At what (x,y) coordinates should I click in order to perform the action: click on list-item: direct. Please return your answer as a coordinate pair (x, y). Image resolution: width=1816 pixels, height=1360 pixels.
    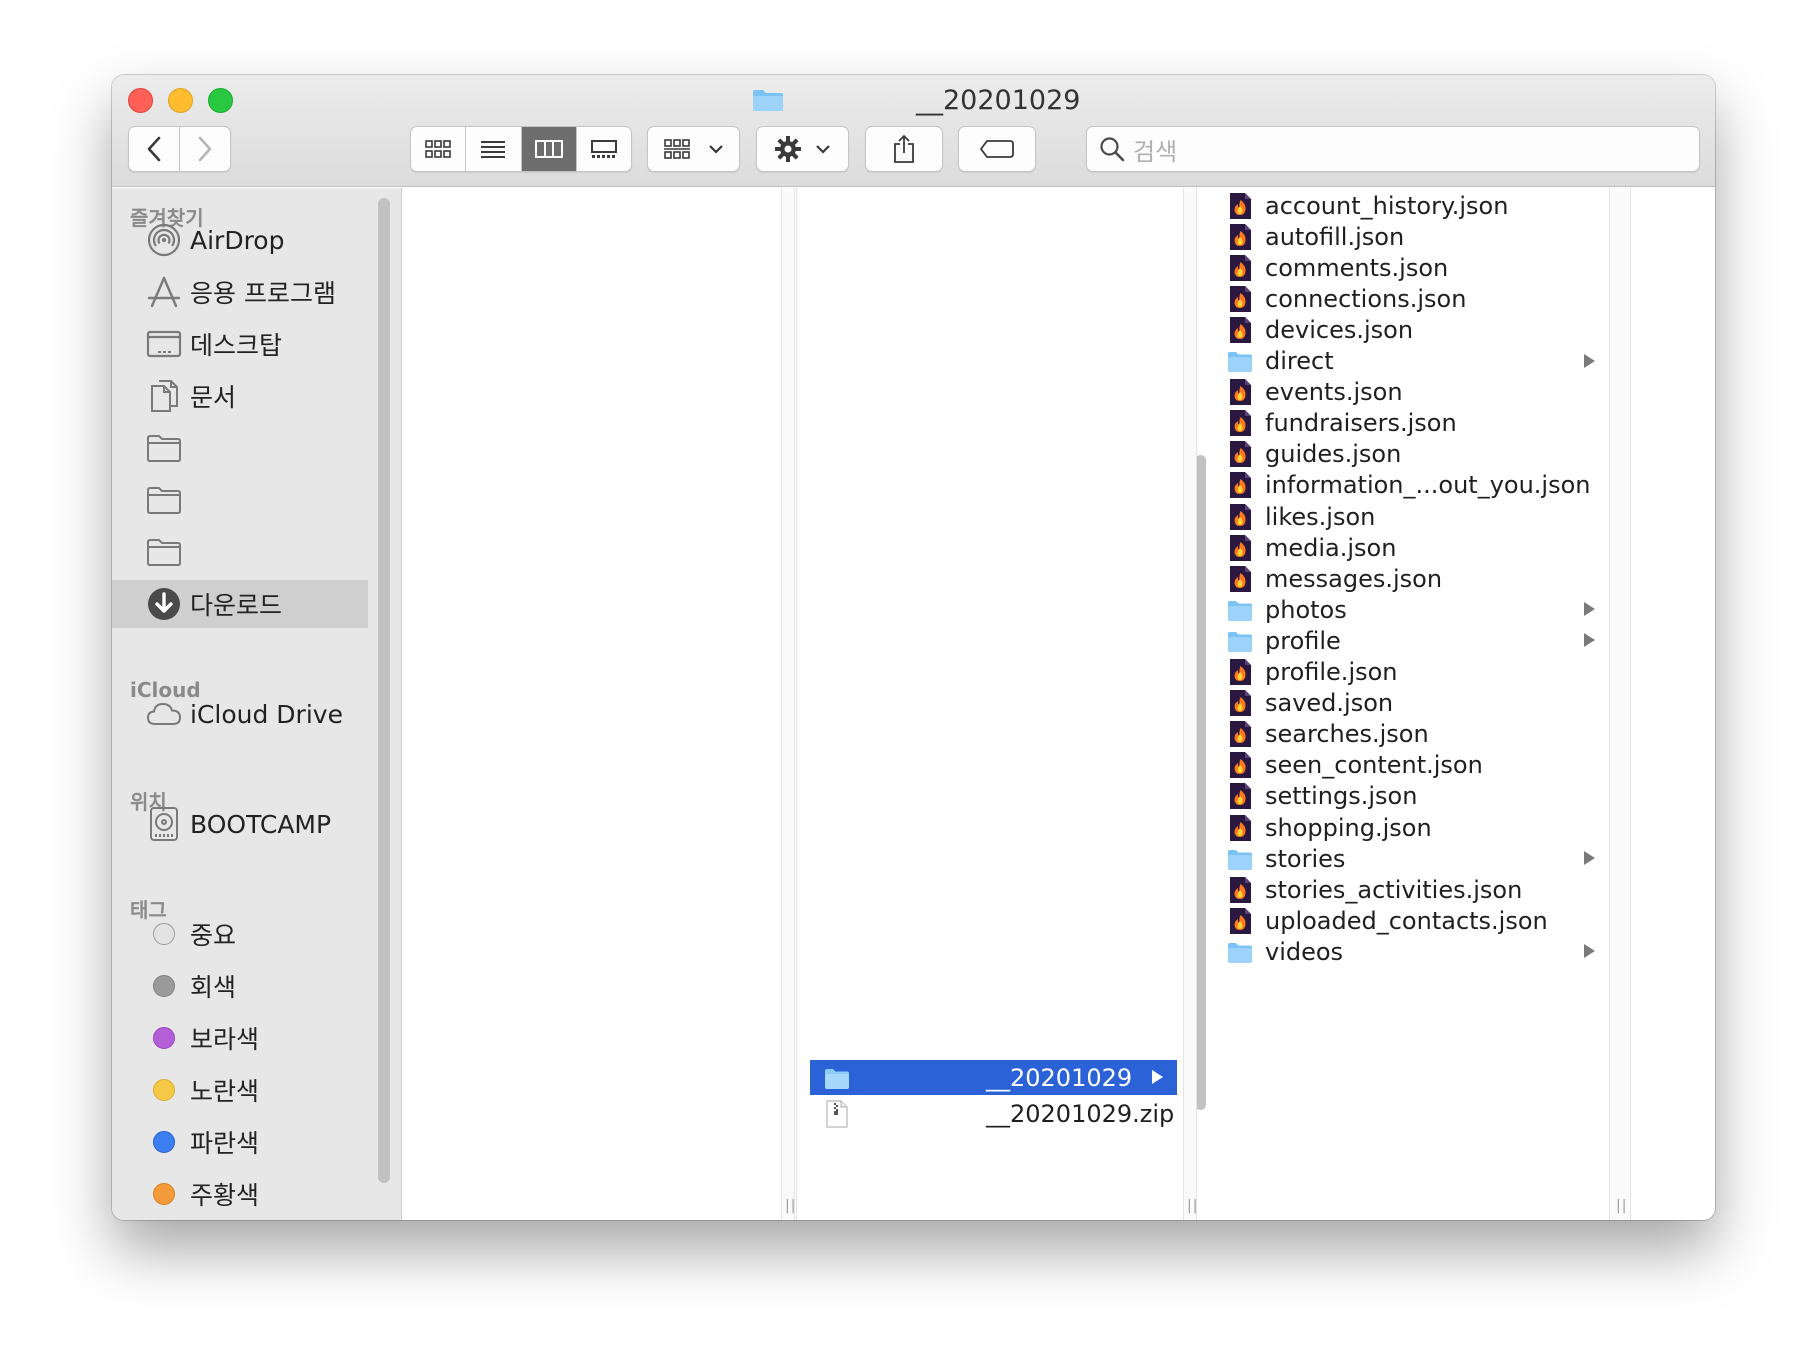
    Looking at the image, I should click on (1411, 361).